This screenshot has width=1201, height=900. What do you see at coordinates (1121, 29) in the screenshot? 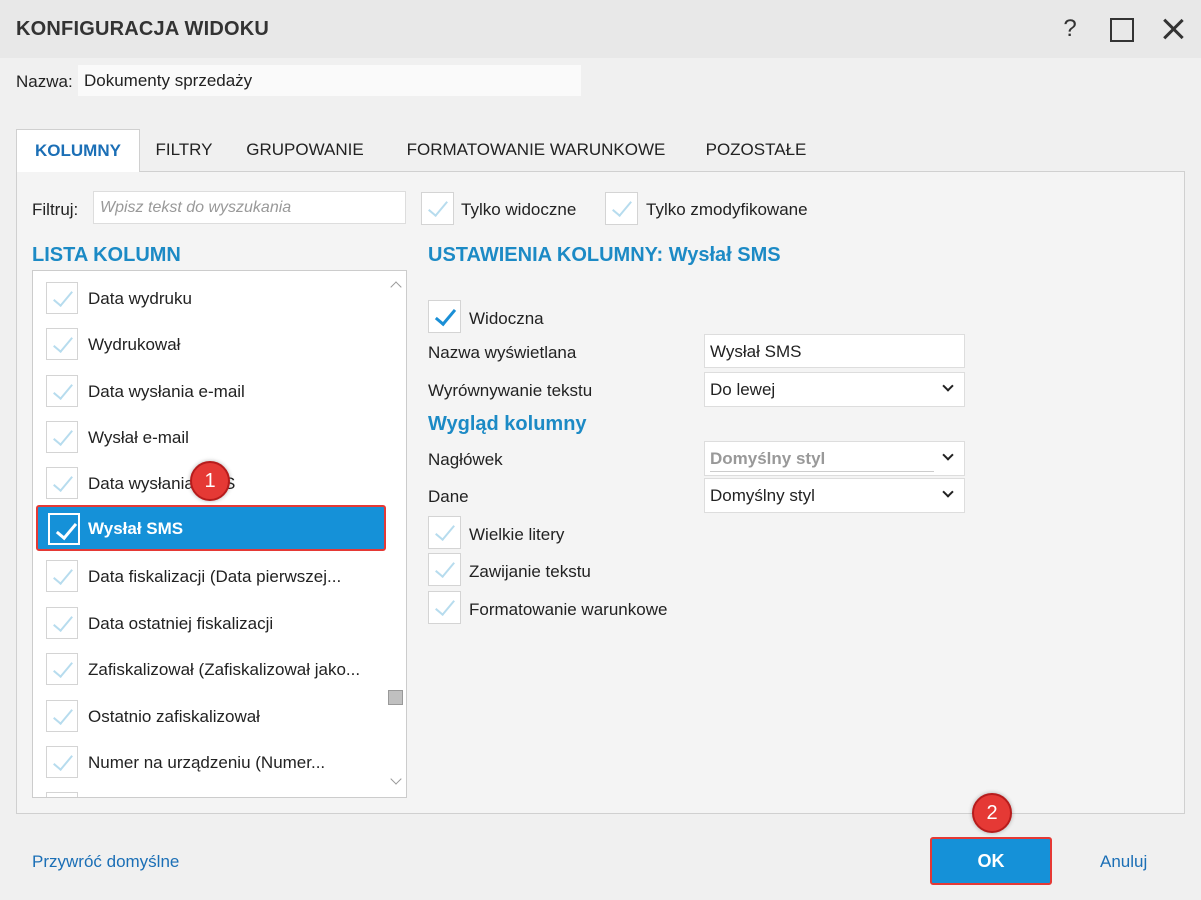
I see `maximize-icon` at bounding box center [1121, 29].